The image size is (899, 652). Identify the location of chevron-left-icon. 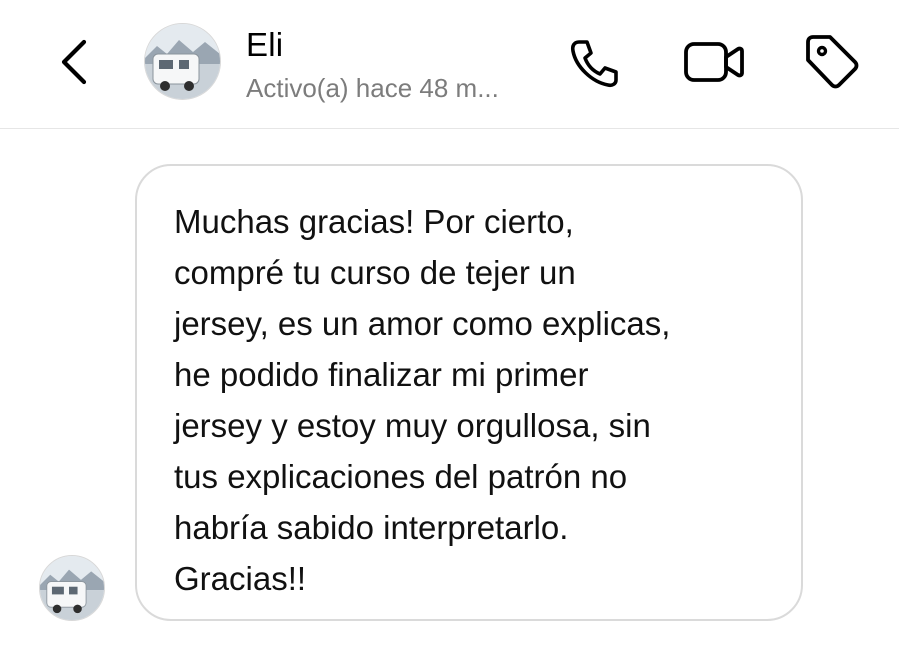
(74, 62).